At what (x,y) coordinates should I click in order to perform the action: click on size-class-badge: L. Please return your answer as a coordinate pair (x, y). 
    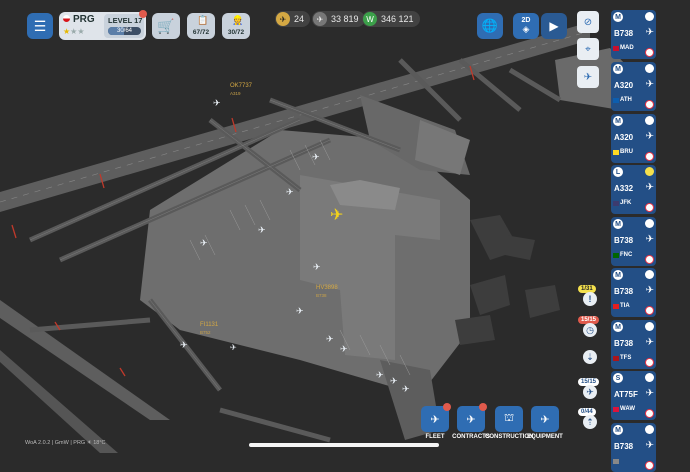
    Looking at the image, I should click on (618, 172).